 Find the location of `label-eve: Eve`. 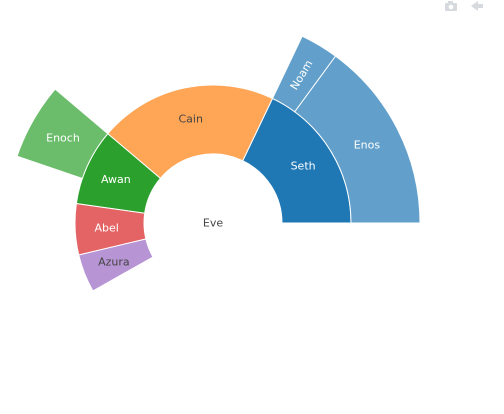

label-eve: Eve is located at coordinates (213, 223).